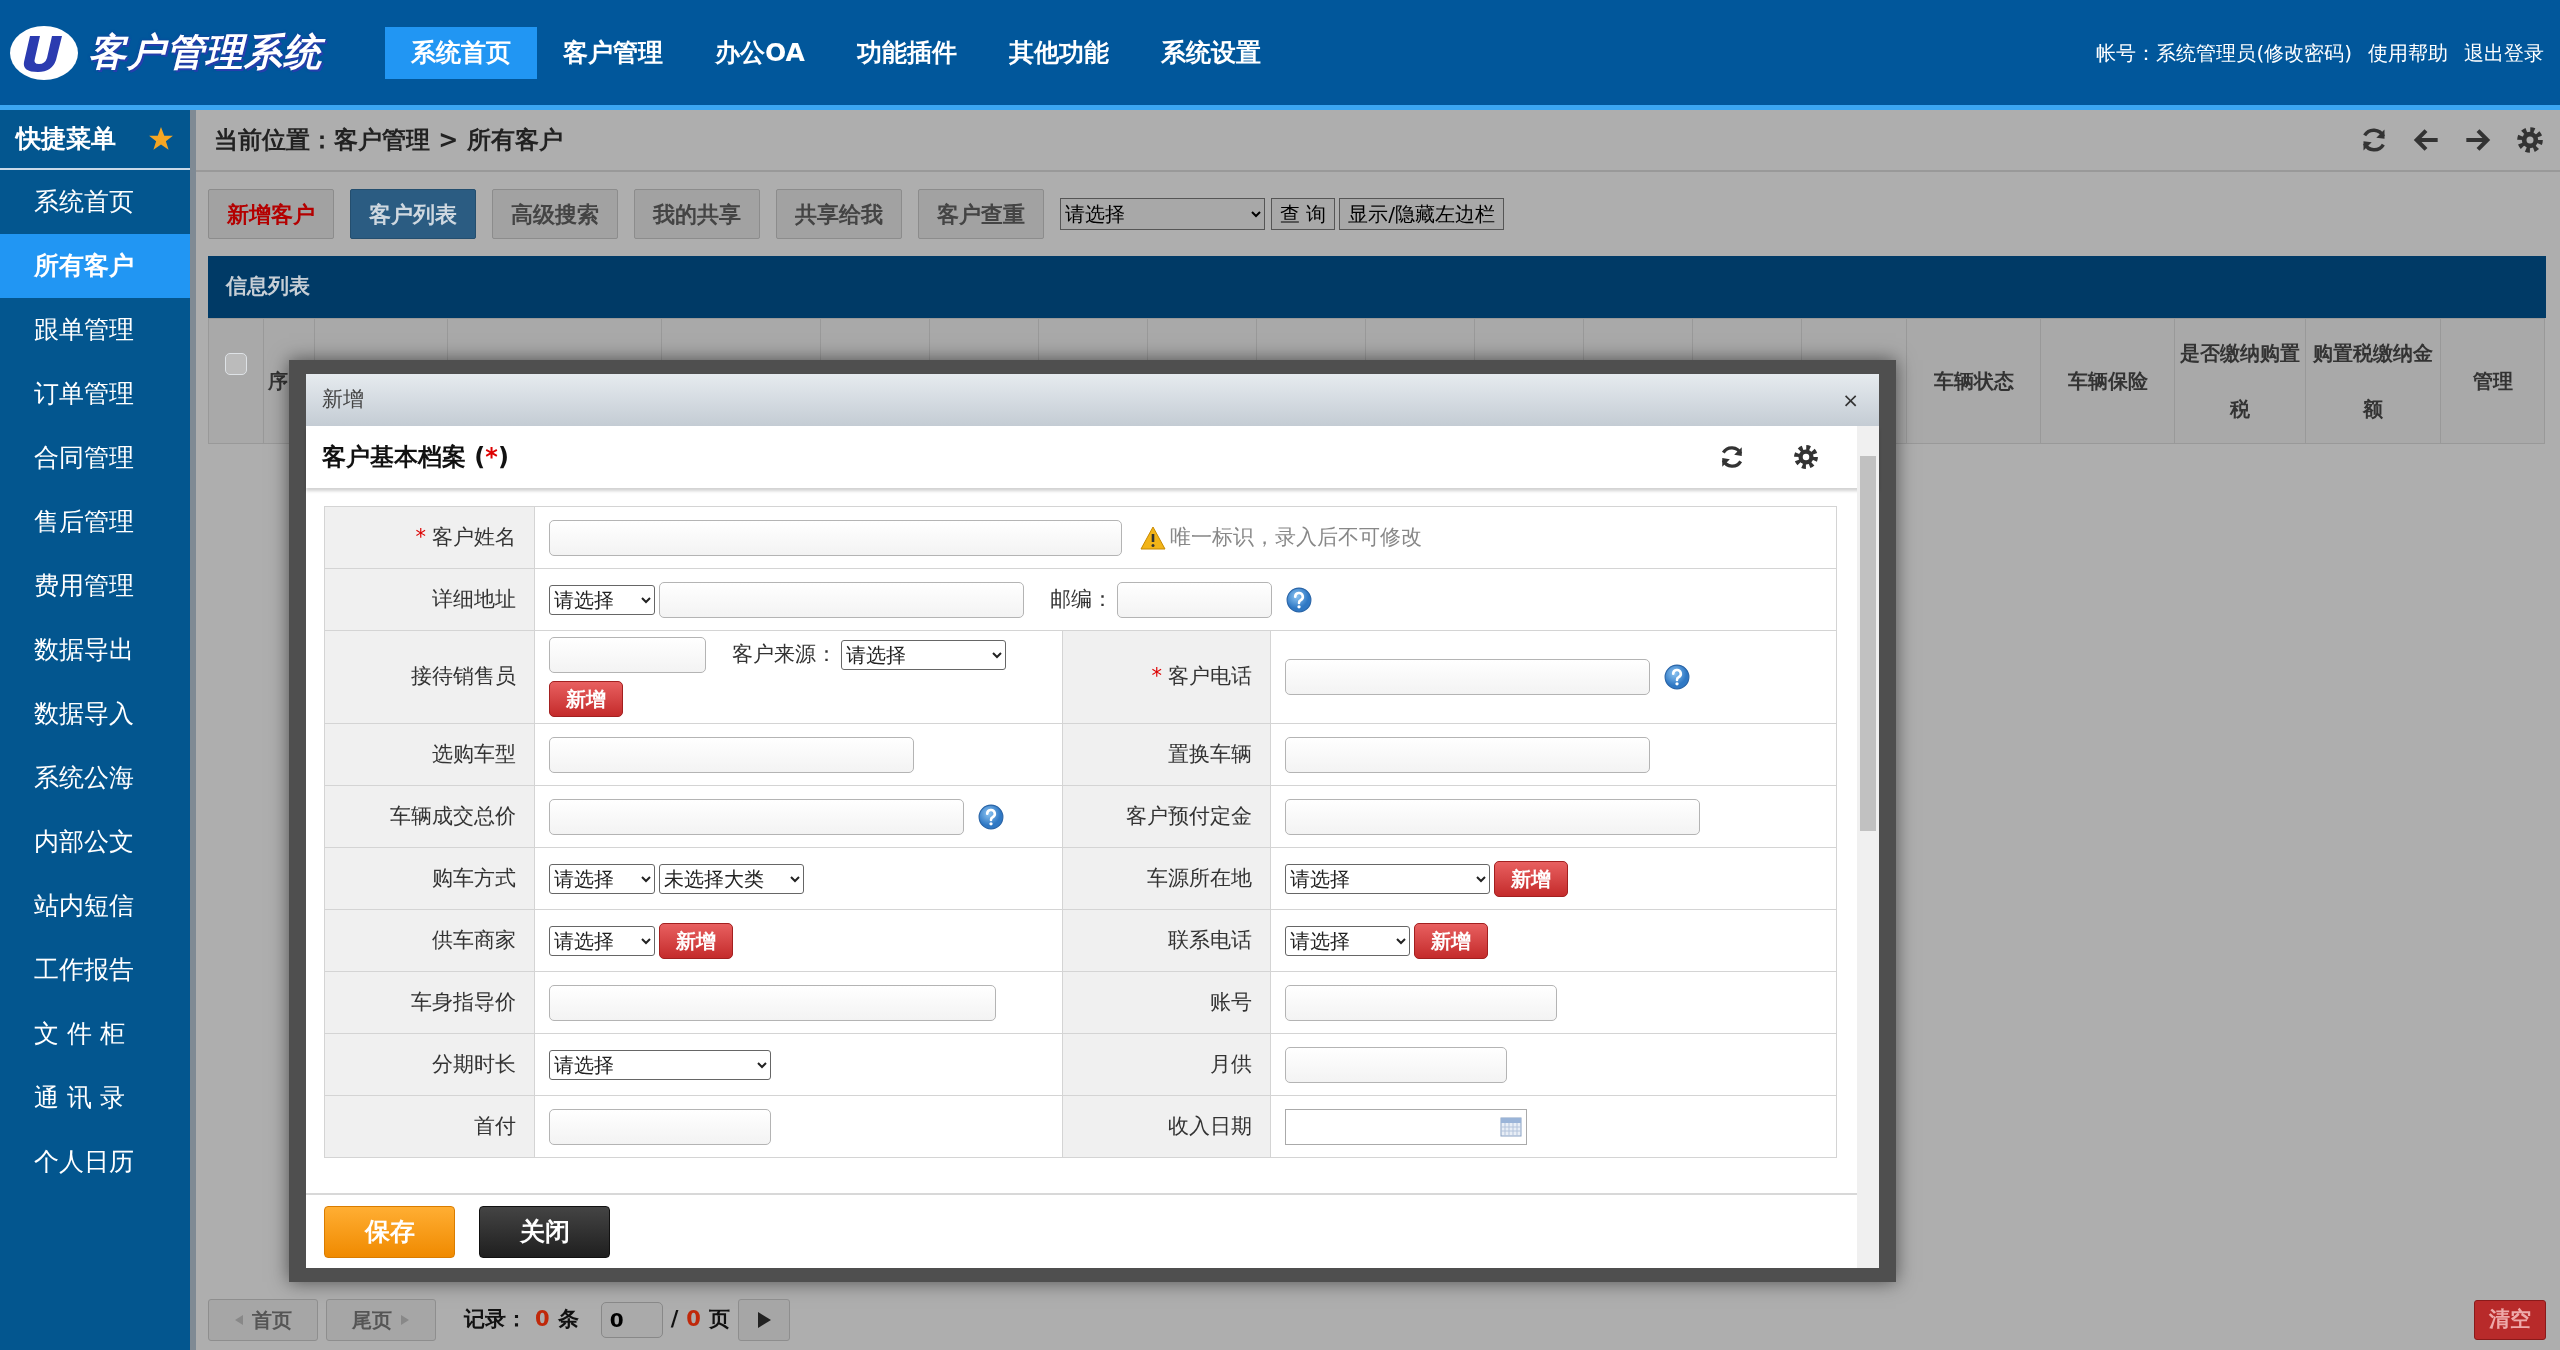  I want to click on date-field, so click(1406, 1126).